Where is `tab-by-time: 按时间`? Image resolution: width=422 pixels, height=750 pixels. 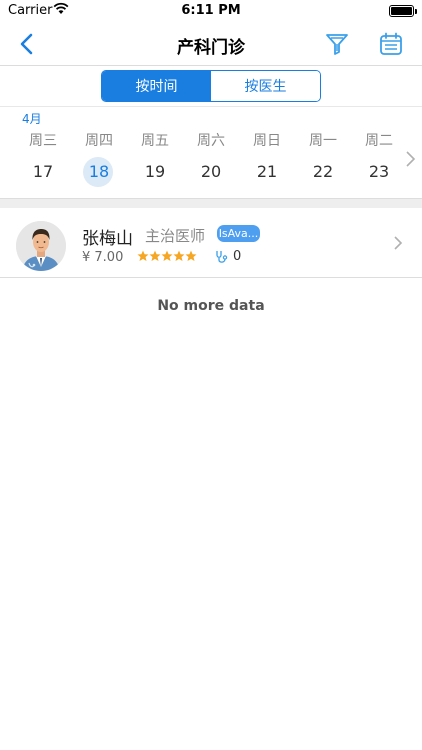
tab-by-time: 按时间 is located at coordinates (156, 86).